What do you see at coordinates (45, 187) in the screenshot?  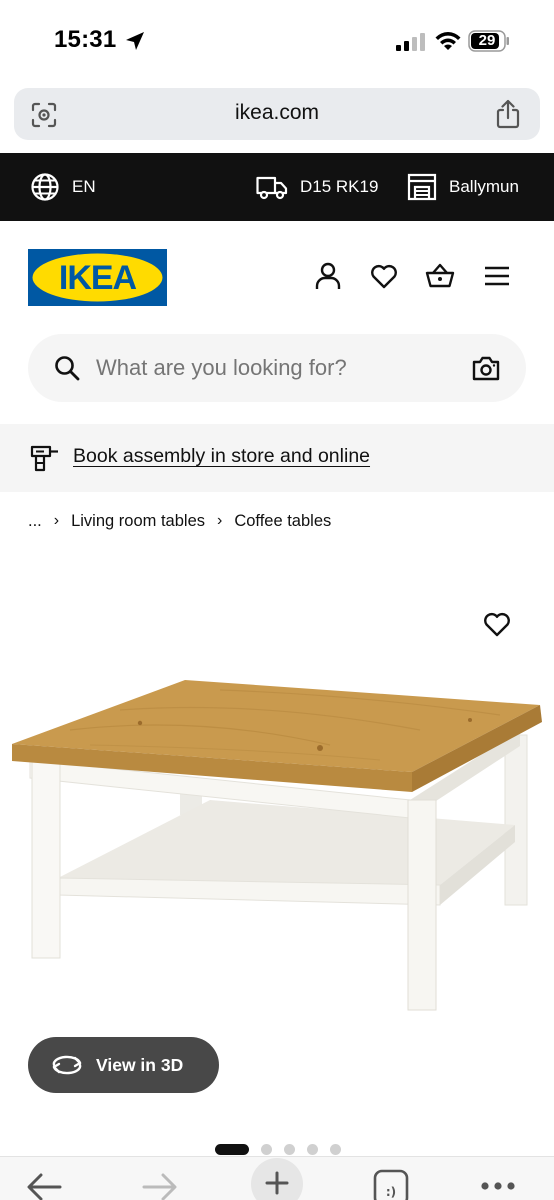 I see `globe-icon` at bounding box center [45, 187].